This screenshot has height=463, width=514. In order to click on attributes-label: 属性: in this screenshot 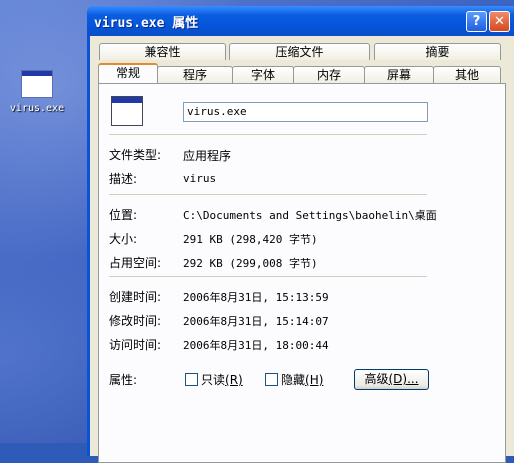, I will do `click(123, 380)`.